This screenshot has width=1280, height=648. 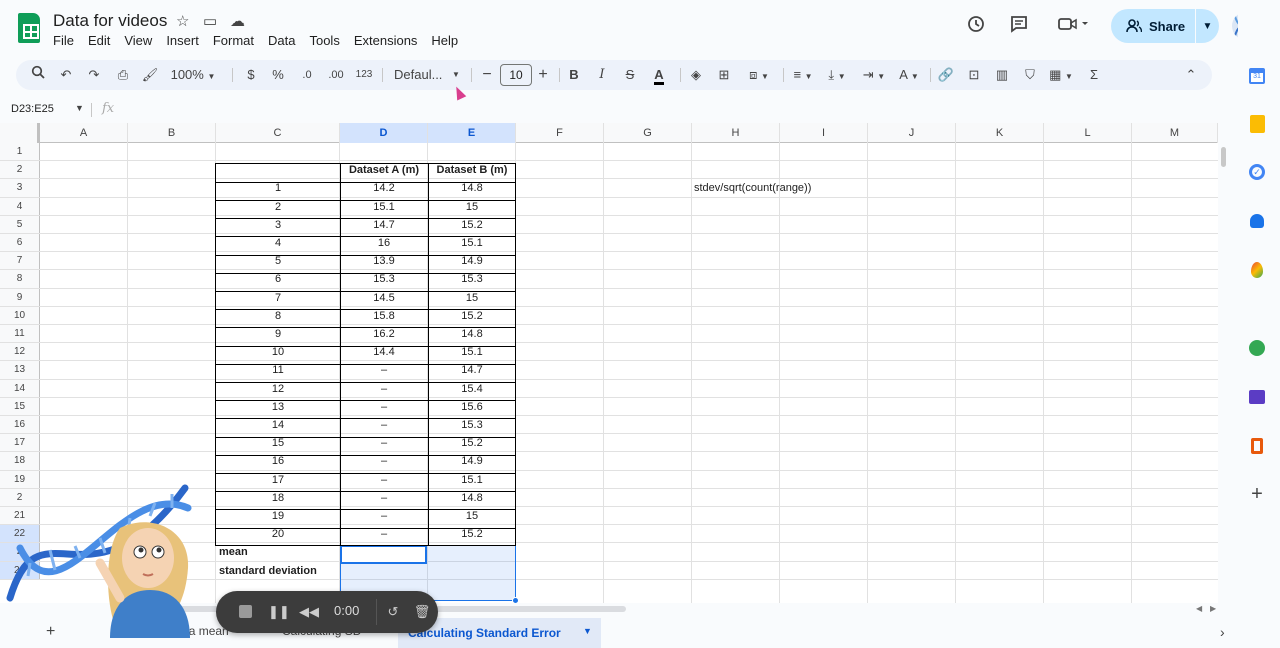 I want to click on insert-link-icon: 🔗, so click(x=946, y=75).